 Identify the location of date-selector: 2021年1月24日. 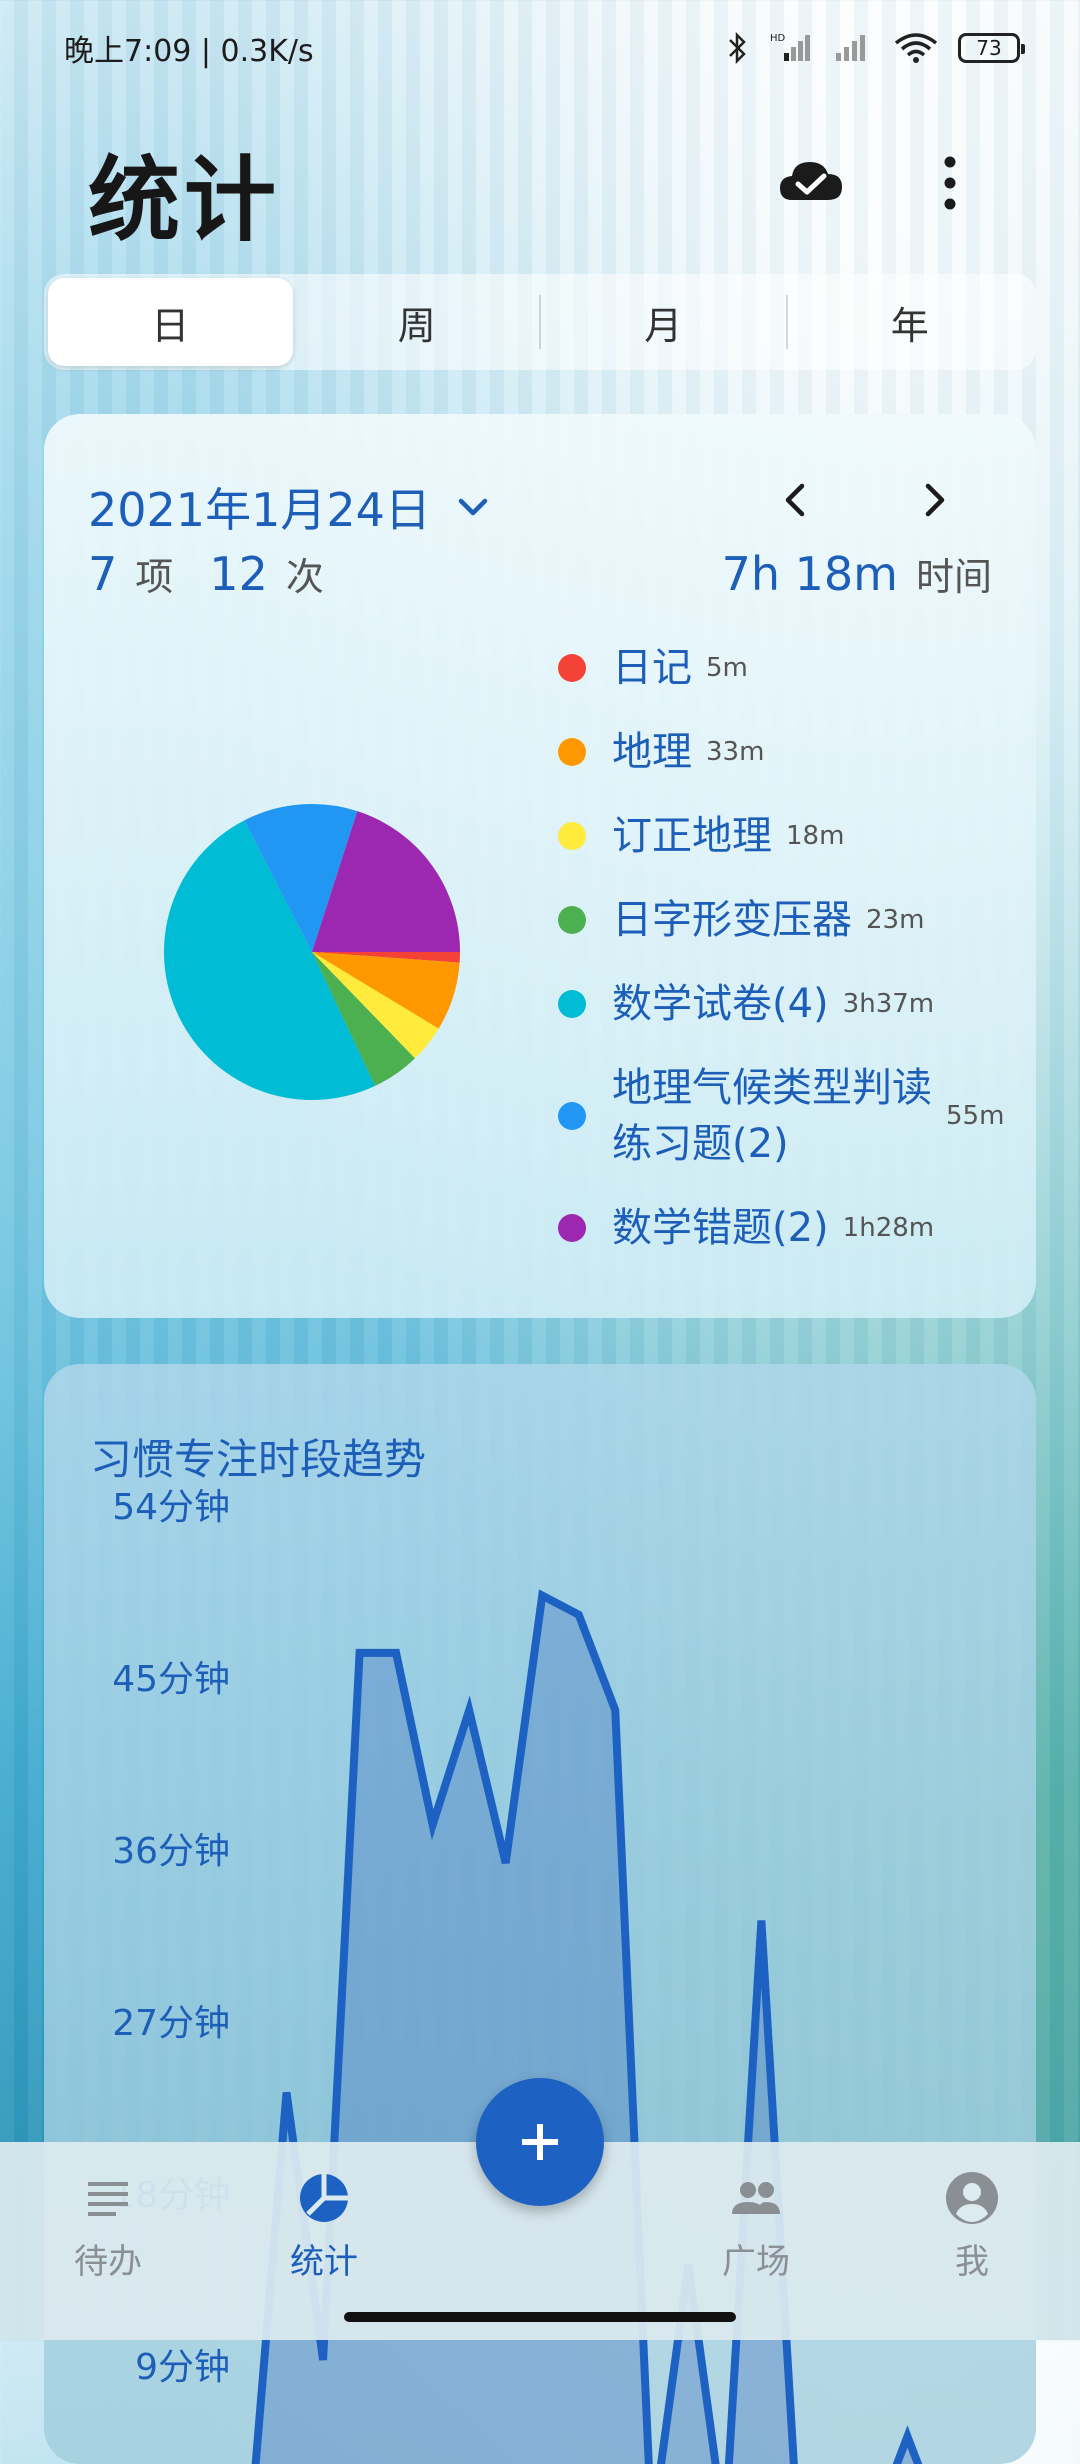
(289, 507).